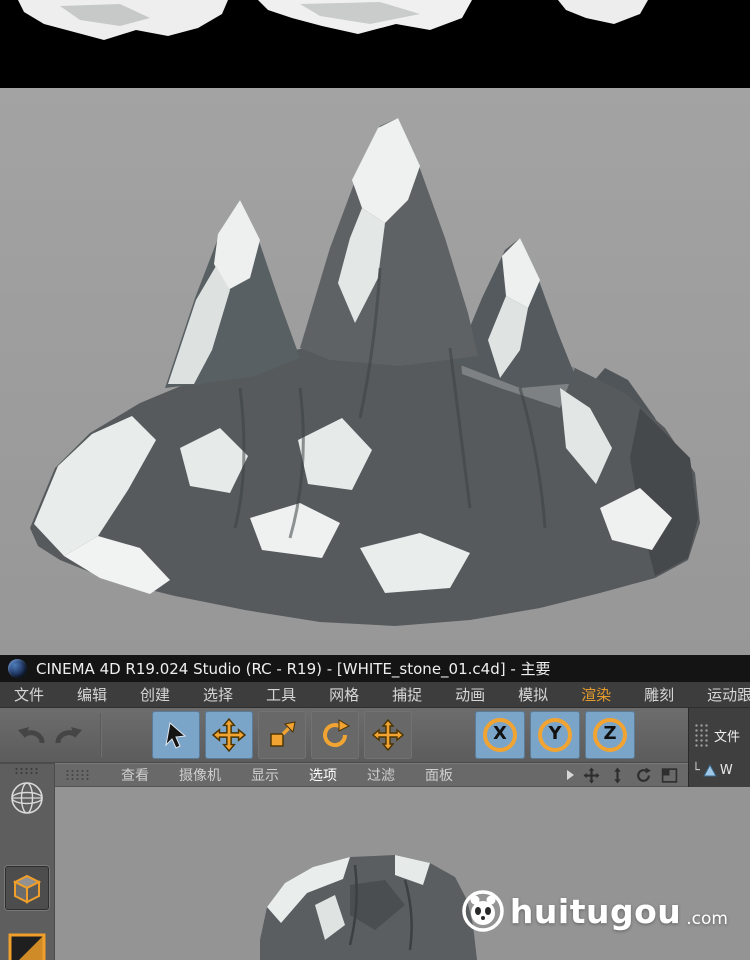  Describe the element at coordinates (218, 694) in the screenshot. I see `menu-select: 选择` at that location.